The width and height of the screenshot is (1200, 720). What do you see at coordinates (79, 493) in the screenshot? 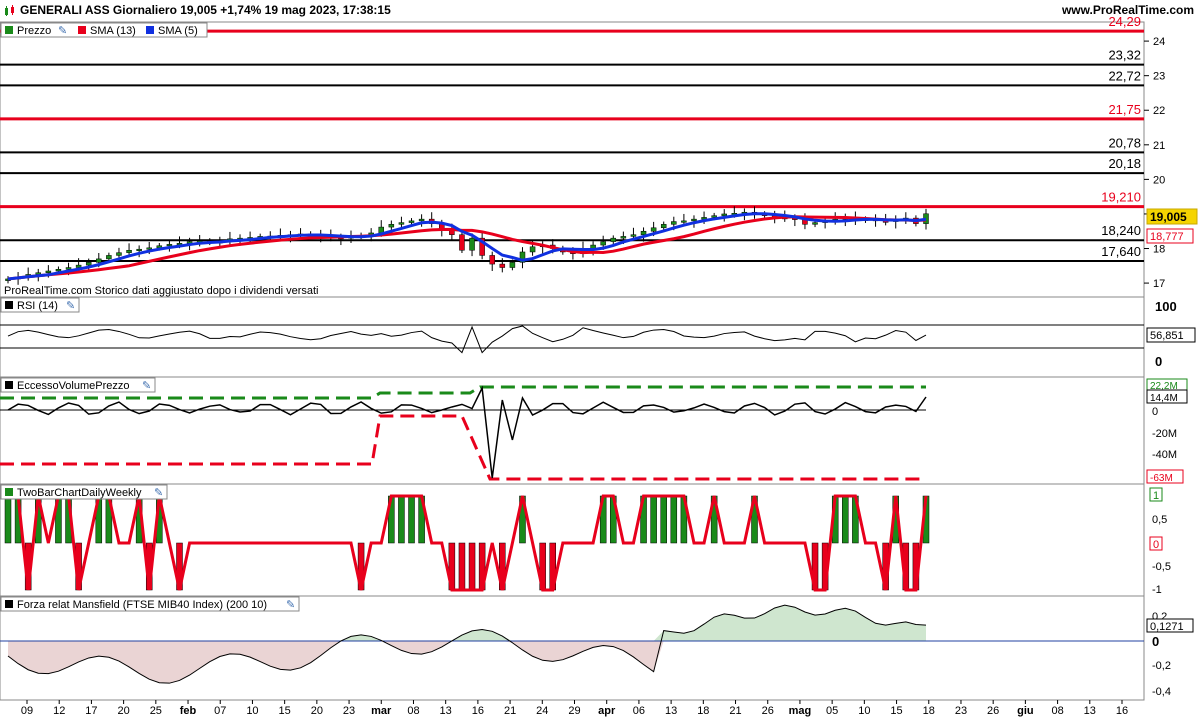
I see `twobar-legend-label: TwoBarChartDailyWeekly` at bounding box center [79, 493].